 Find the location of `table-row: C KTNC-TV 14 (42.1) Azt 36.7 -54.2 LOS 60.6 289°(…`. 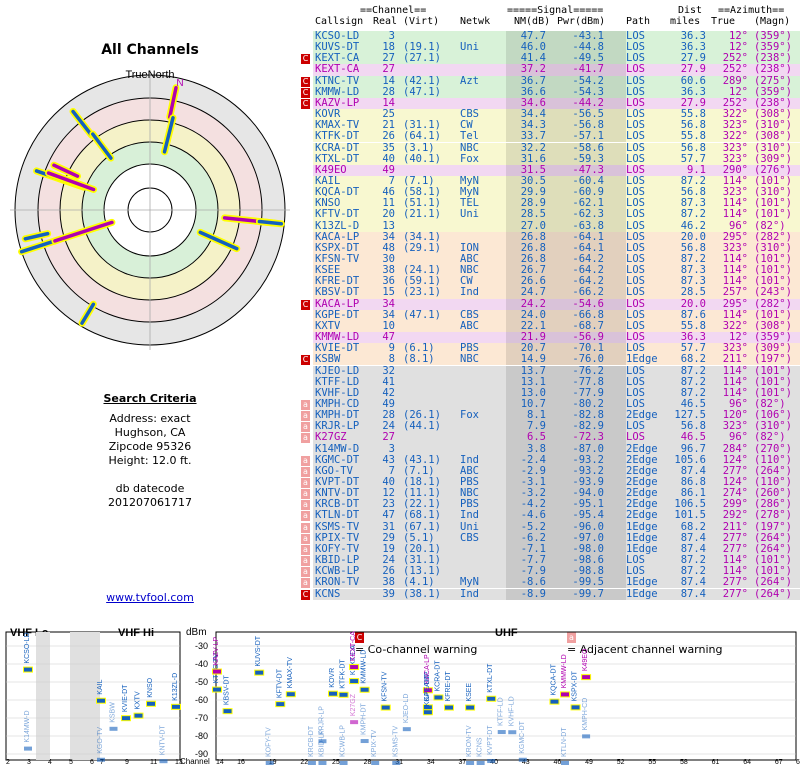

table-row: C KTNC-TV 14 (42.1) Azt 36.7 -54.2 LOS 60.6 289°(… is located at coordinates (550, 81).